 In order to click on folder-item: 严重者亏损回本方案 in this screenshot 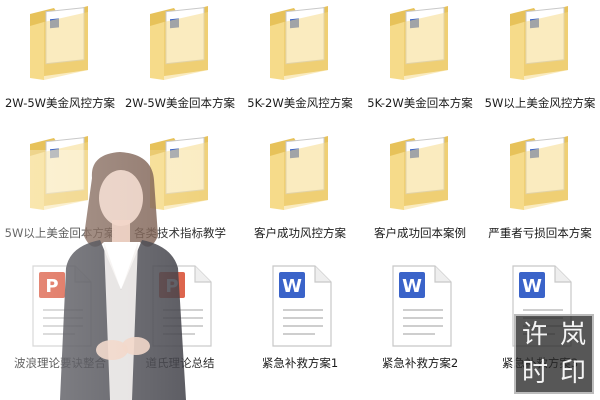, I will do `click(540, 199)`.